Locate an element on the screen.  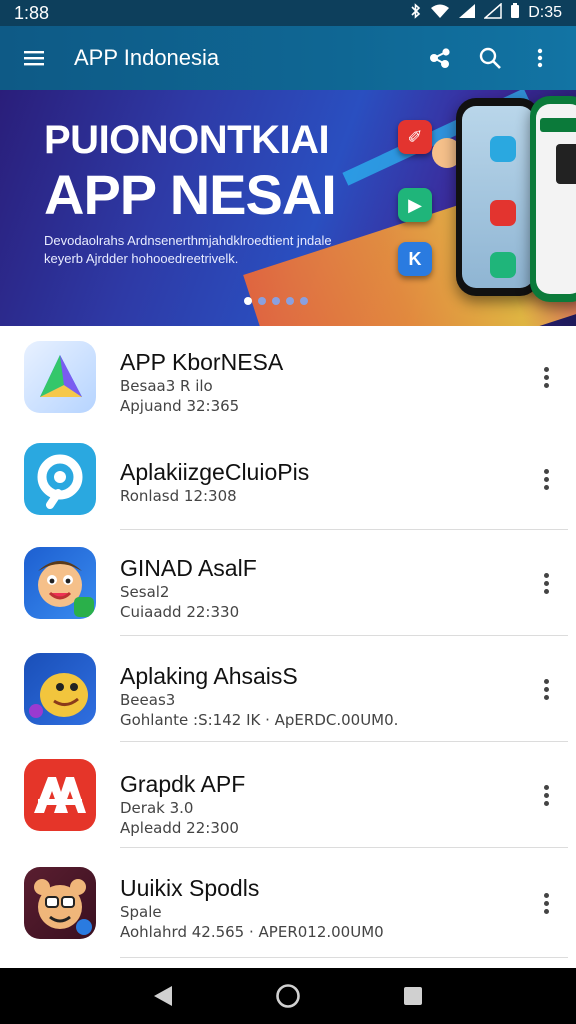
app-name: APP KborNESA is located at coordinates (202, 362).